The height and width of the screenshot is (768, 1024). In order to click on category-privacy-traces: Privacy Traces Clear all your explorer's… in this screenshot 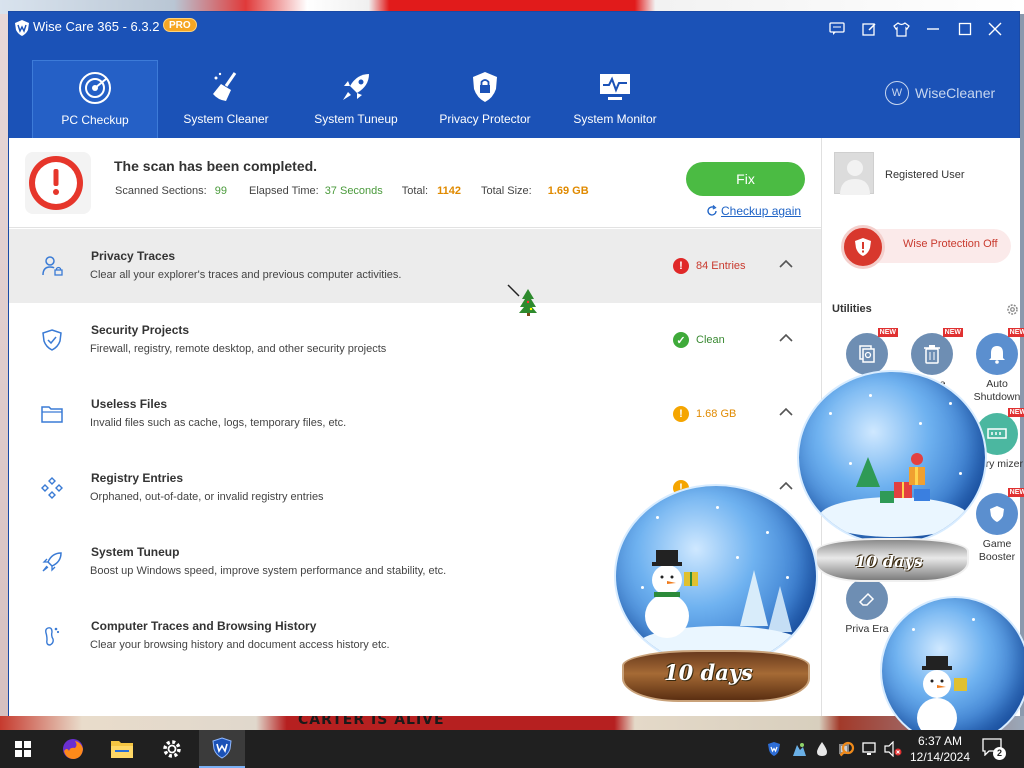, I will do `click(415, 266)`.